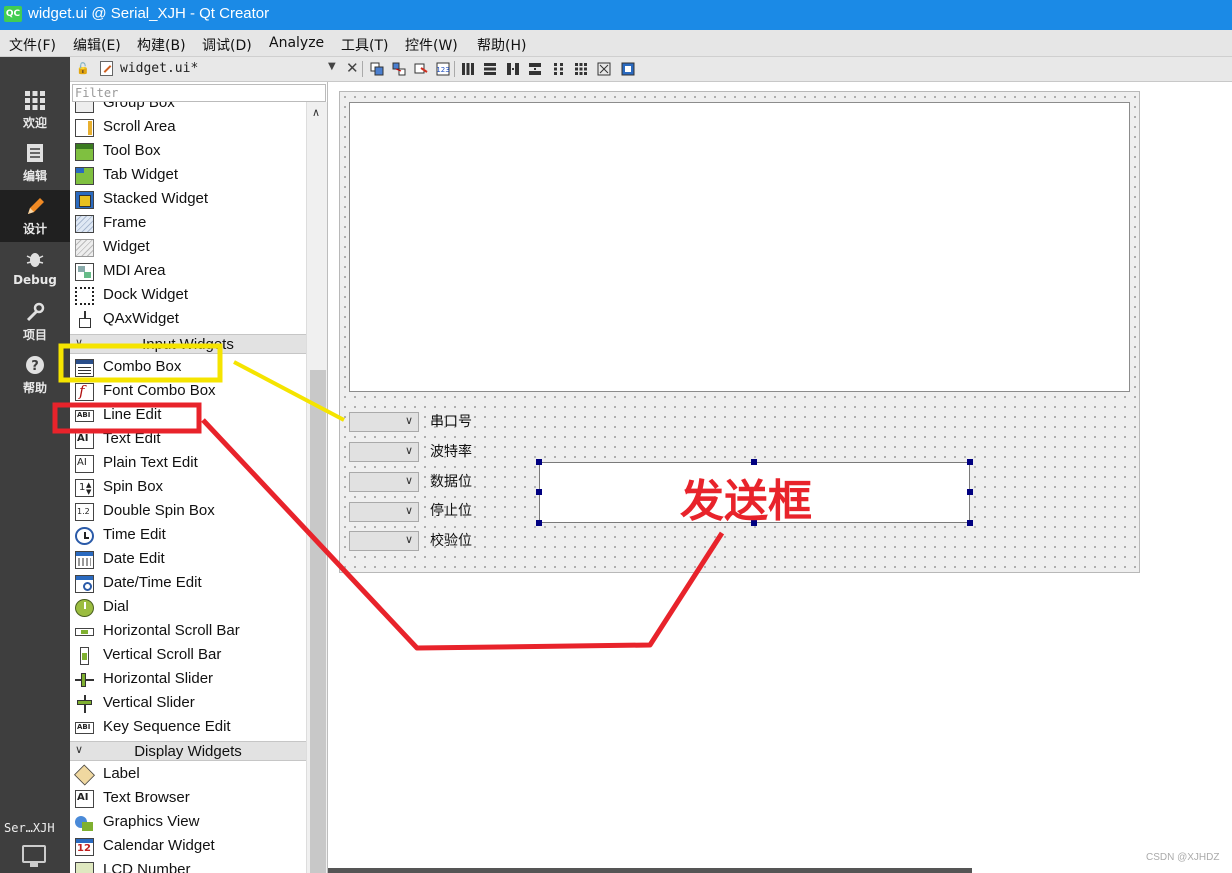  What do you see at coordinates (188, 152) in the screenshot?
I see `widget-item-tool-box: Tool Box` at bounding box center [188, 152].